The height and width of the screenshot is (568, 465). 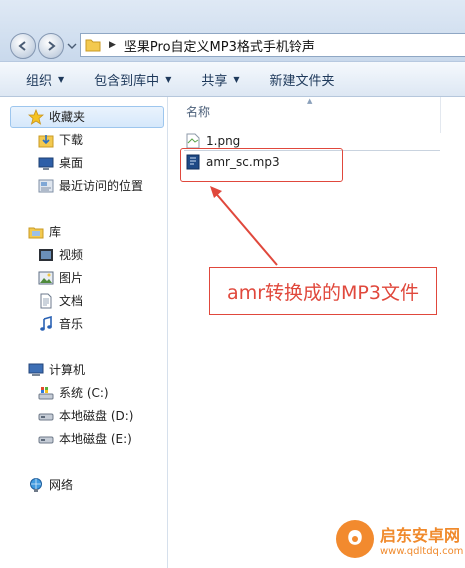 I want to click on sidebar-item-computer: 计算机, so click(x=56, y=369).